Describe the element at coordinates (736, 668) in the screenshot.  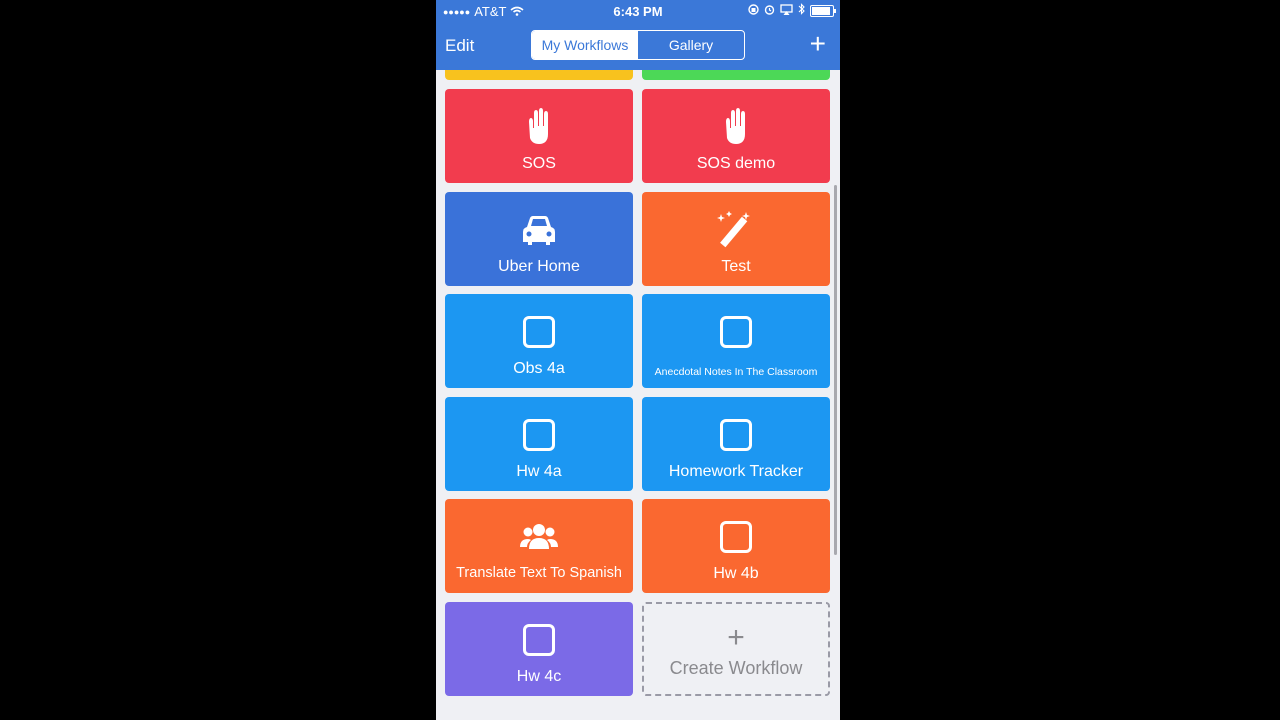
I see `create-workflow-label: Create Workflow` at that location.